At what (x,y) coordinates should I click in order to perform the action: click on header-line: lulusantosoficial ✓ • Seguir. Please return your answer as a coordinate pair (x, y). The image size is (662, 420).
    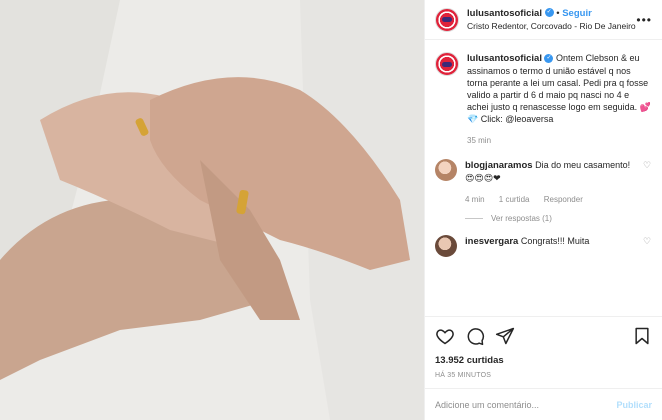
    Looking at the image, I should click on (551, 13).